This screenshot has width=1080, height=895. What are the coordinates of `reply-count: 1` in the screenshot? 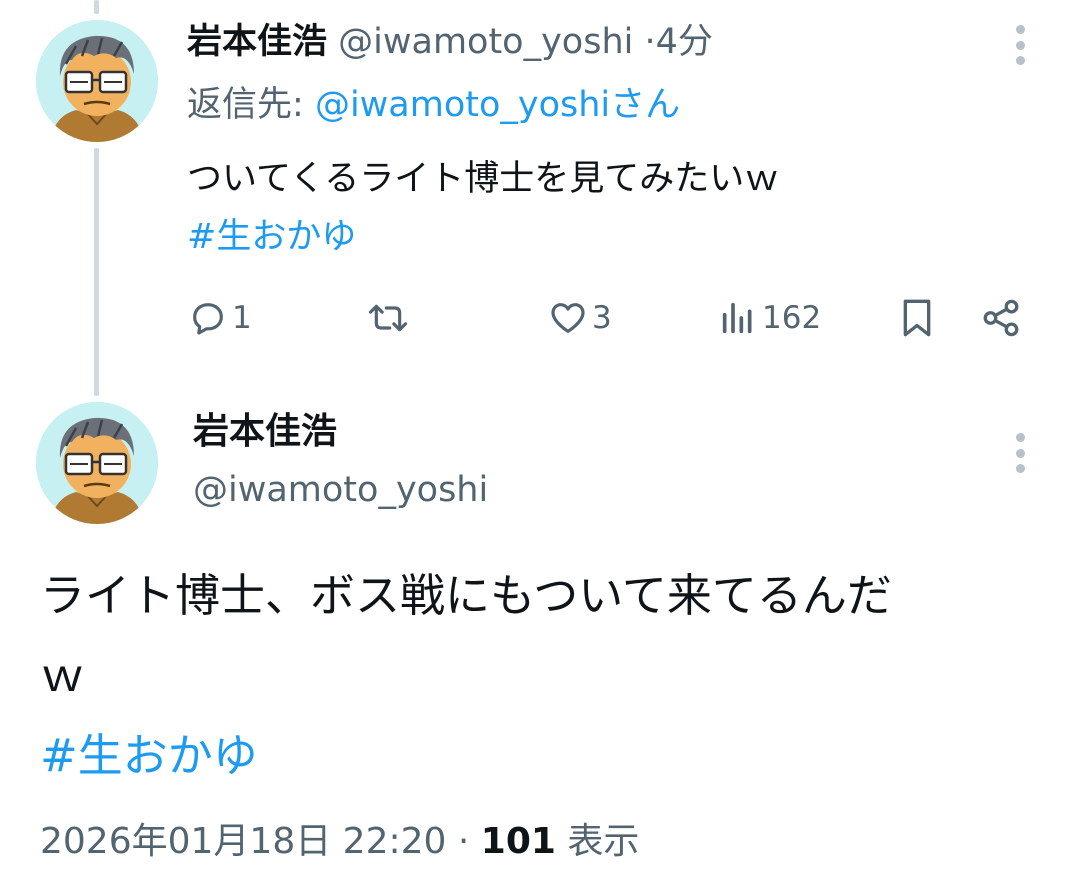 It's located at (242, 318).